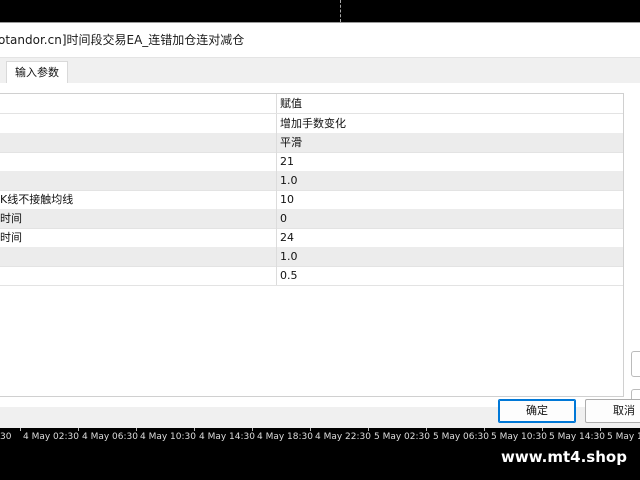 The height and width of the screenshot is (480, 640). I want to click on cancel-button: 取消, so click(612, 411).